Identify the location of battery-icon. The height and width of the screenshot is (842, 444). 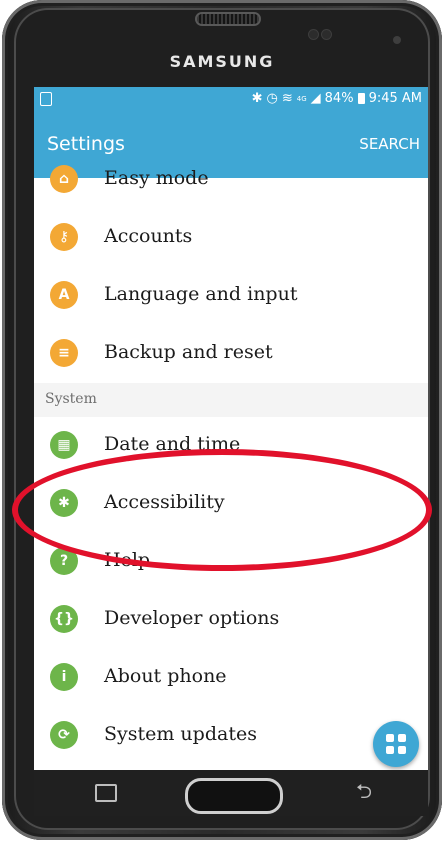
(361, 98).